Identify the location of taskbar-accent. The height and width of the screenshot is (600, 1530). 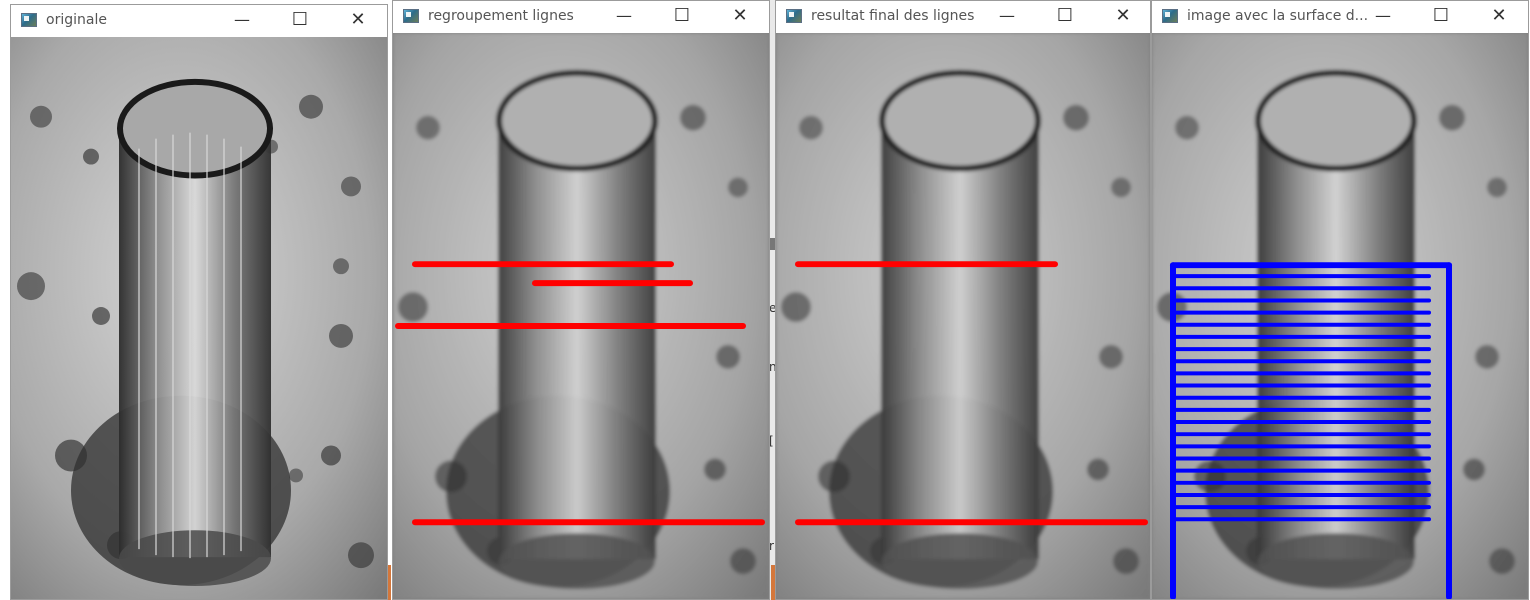
(389, 582).